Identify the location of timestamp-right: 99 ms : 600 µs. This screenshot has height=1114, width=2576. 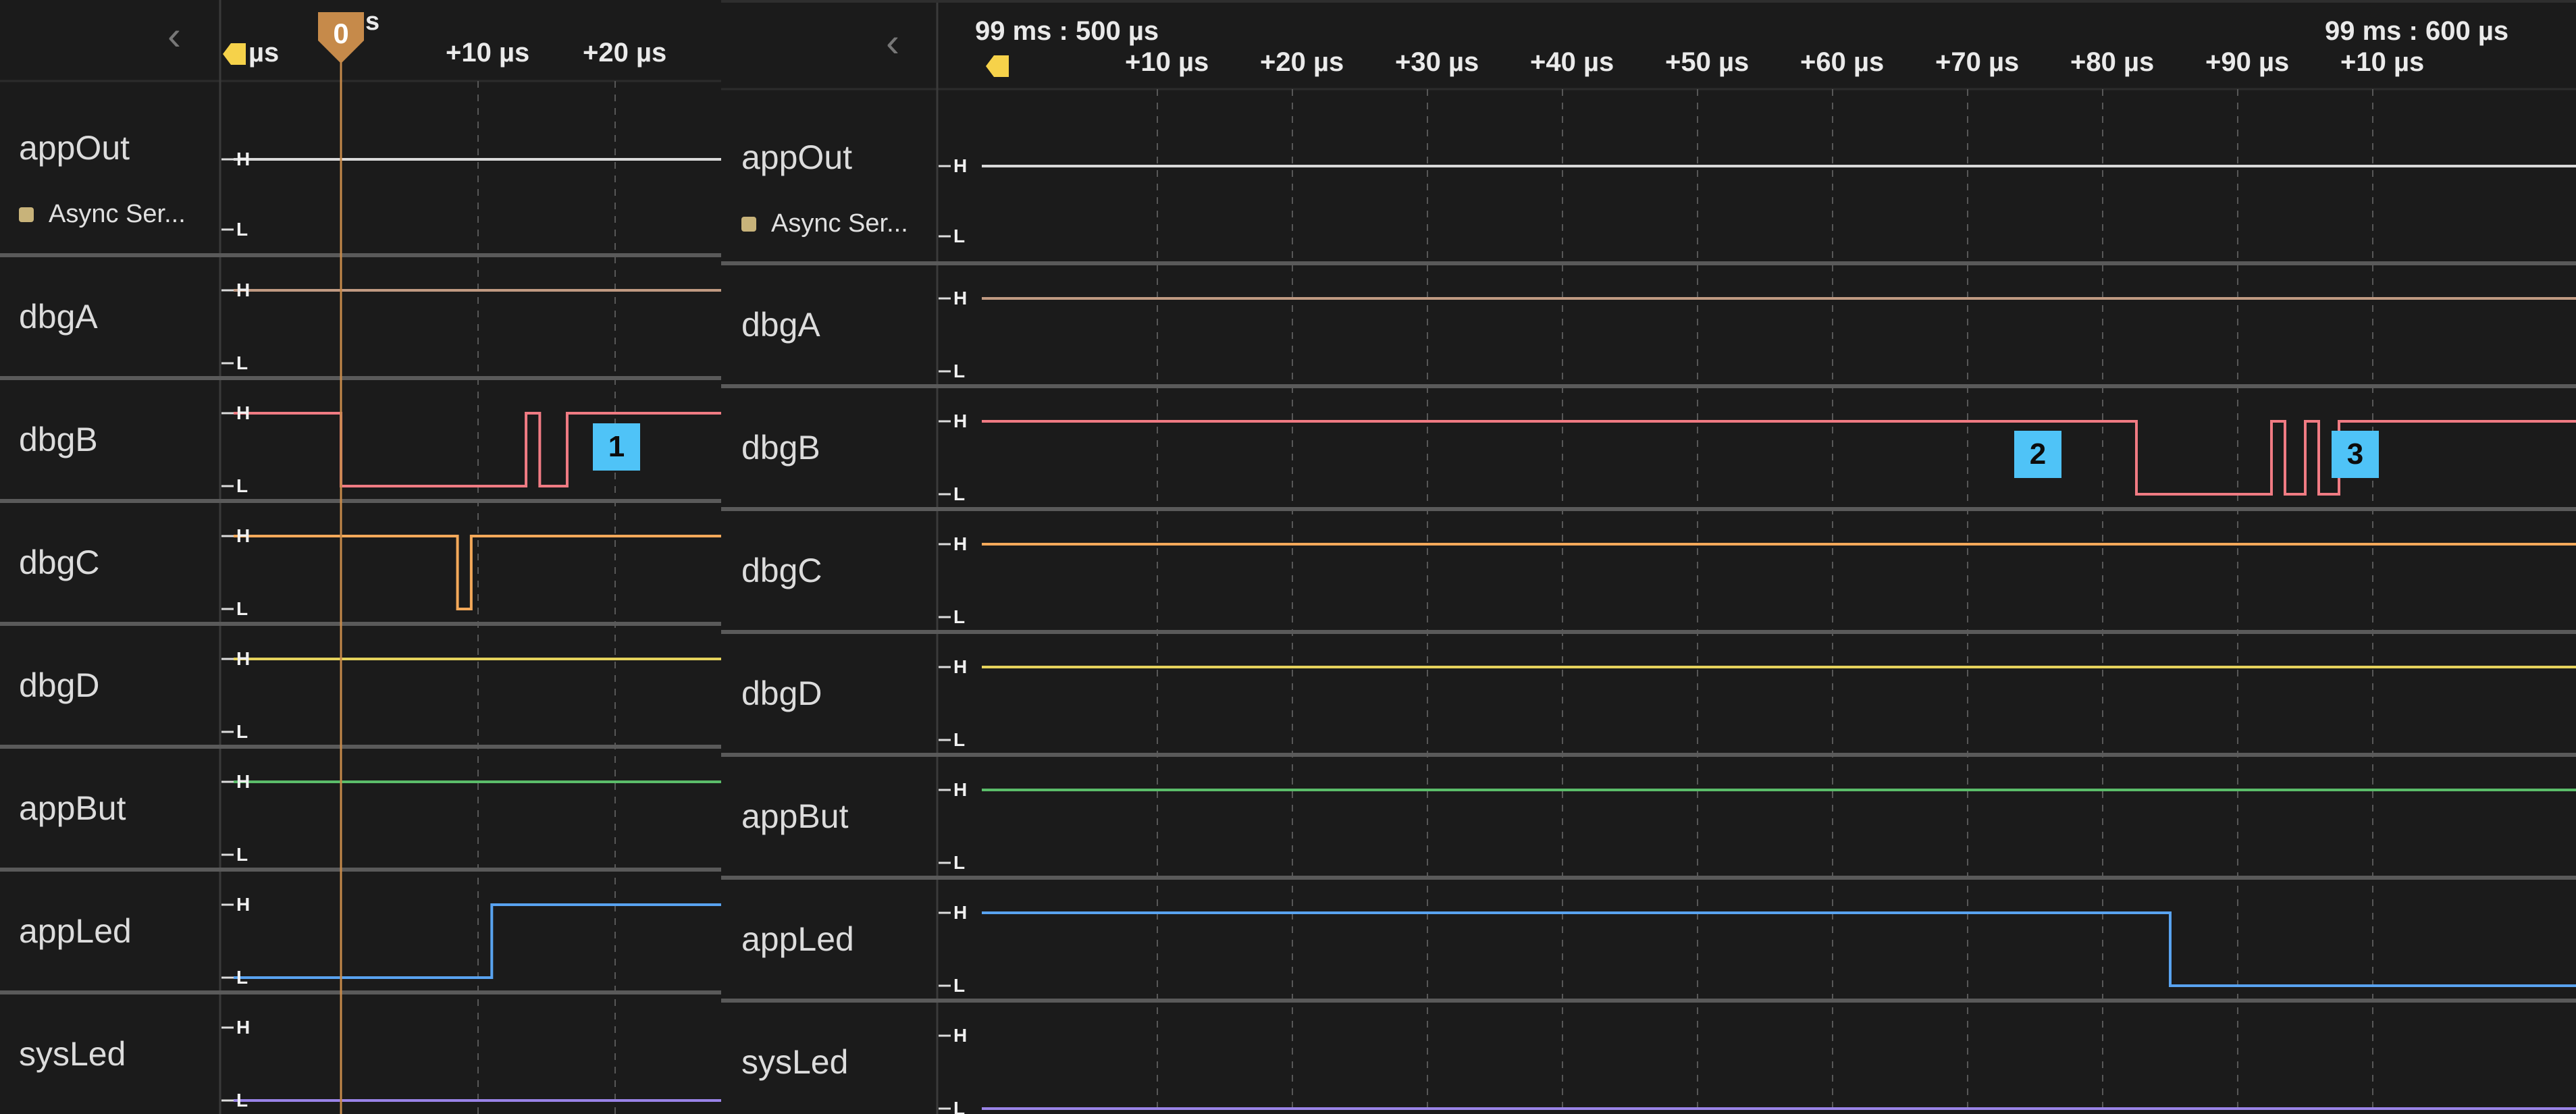
(2417, 31).